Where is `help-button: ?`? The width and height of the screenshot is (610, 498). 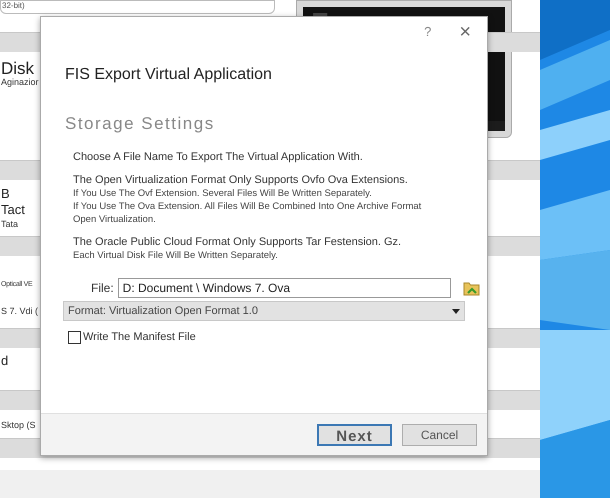 help-button: ? is located at coordinates (428, 32).